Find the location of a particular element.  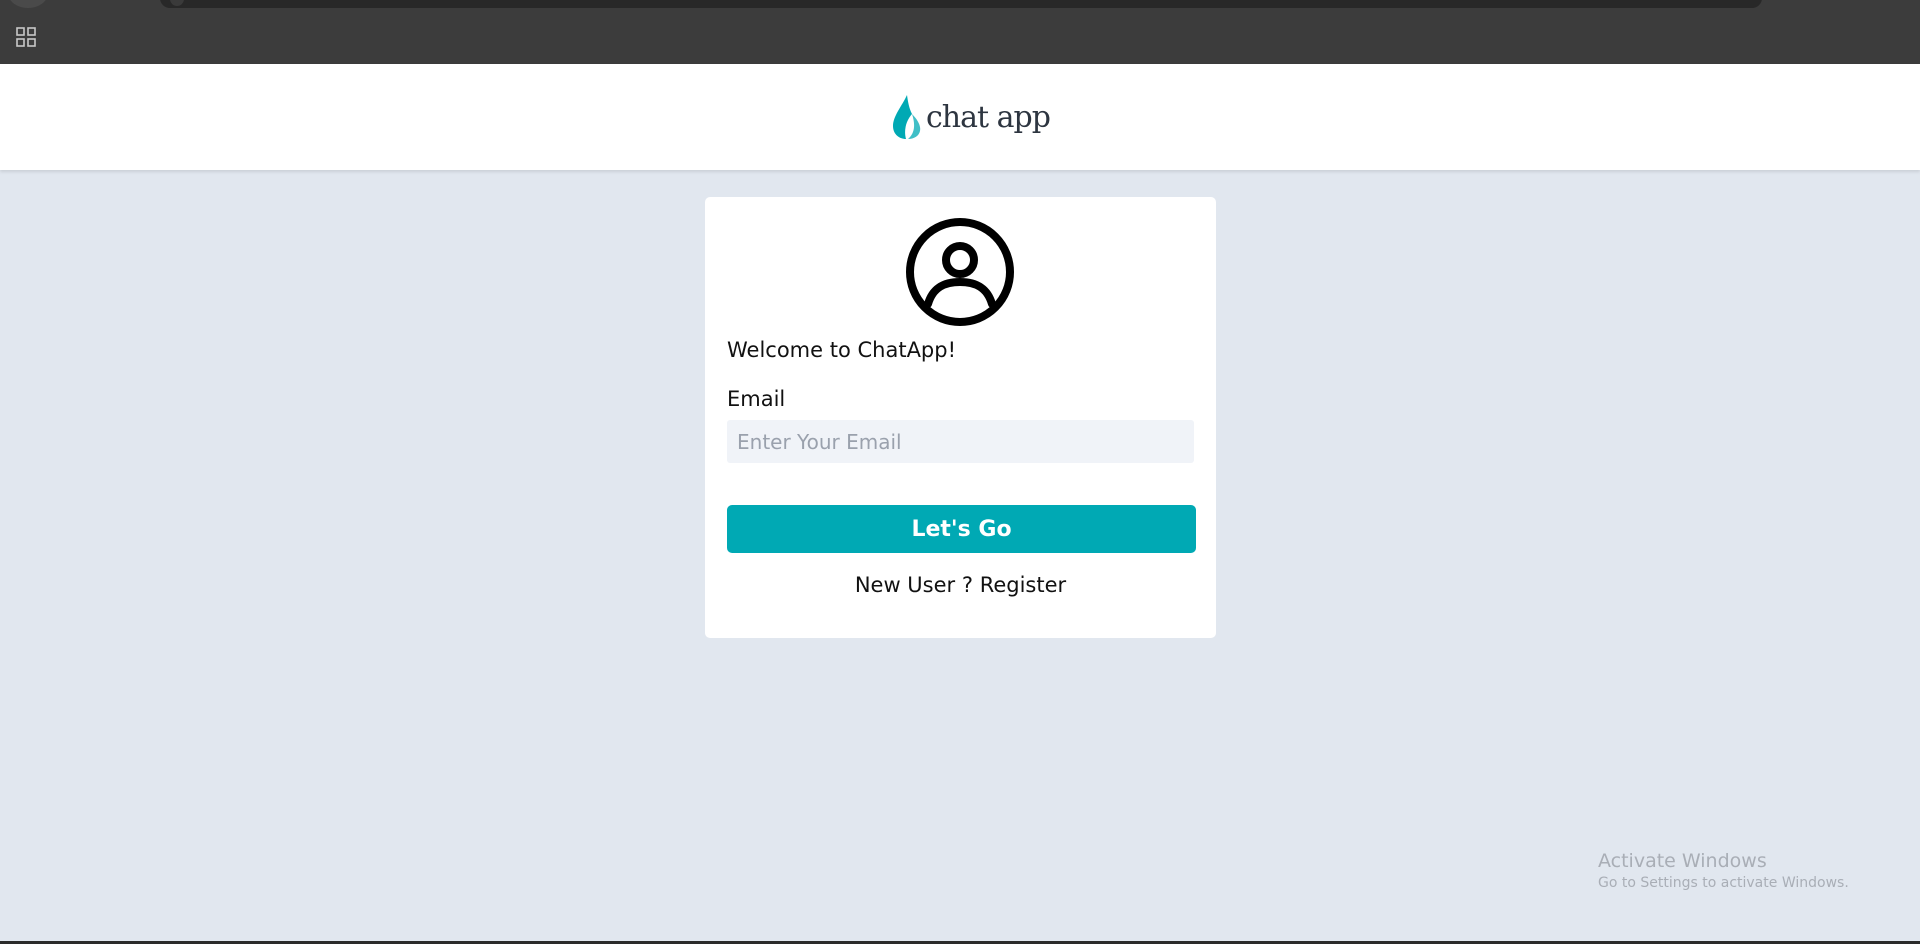

register-prefix: New User ? is located at coordinates (913, 585).